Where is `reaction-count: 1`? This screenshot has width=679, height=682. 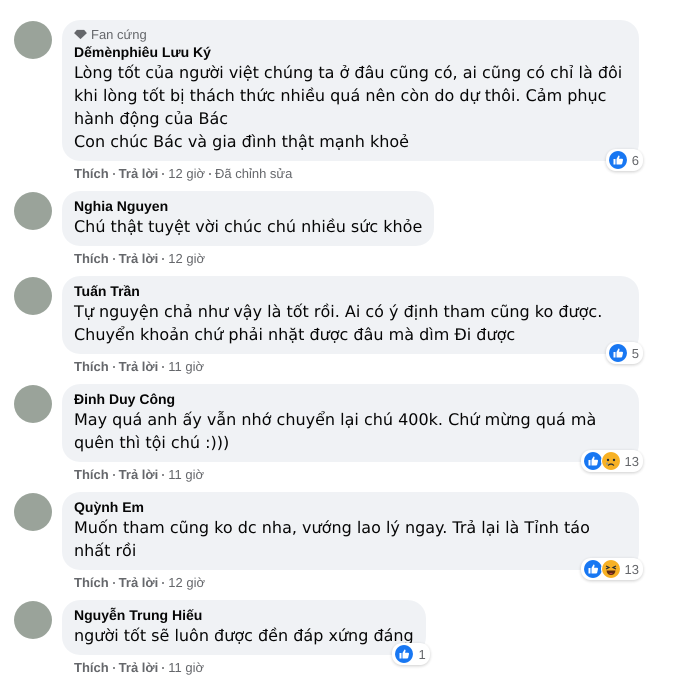 reaction-count: 1 is located at coordinates (422, 654).